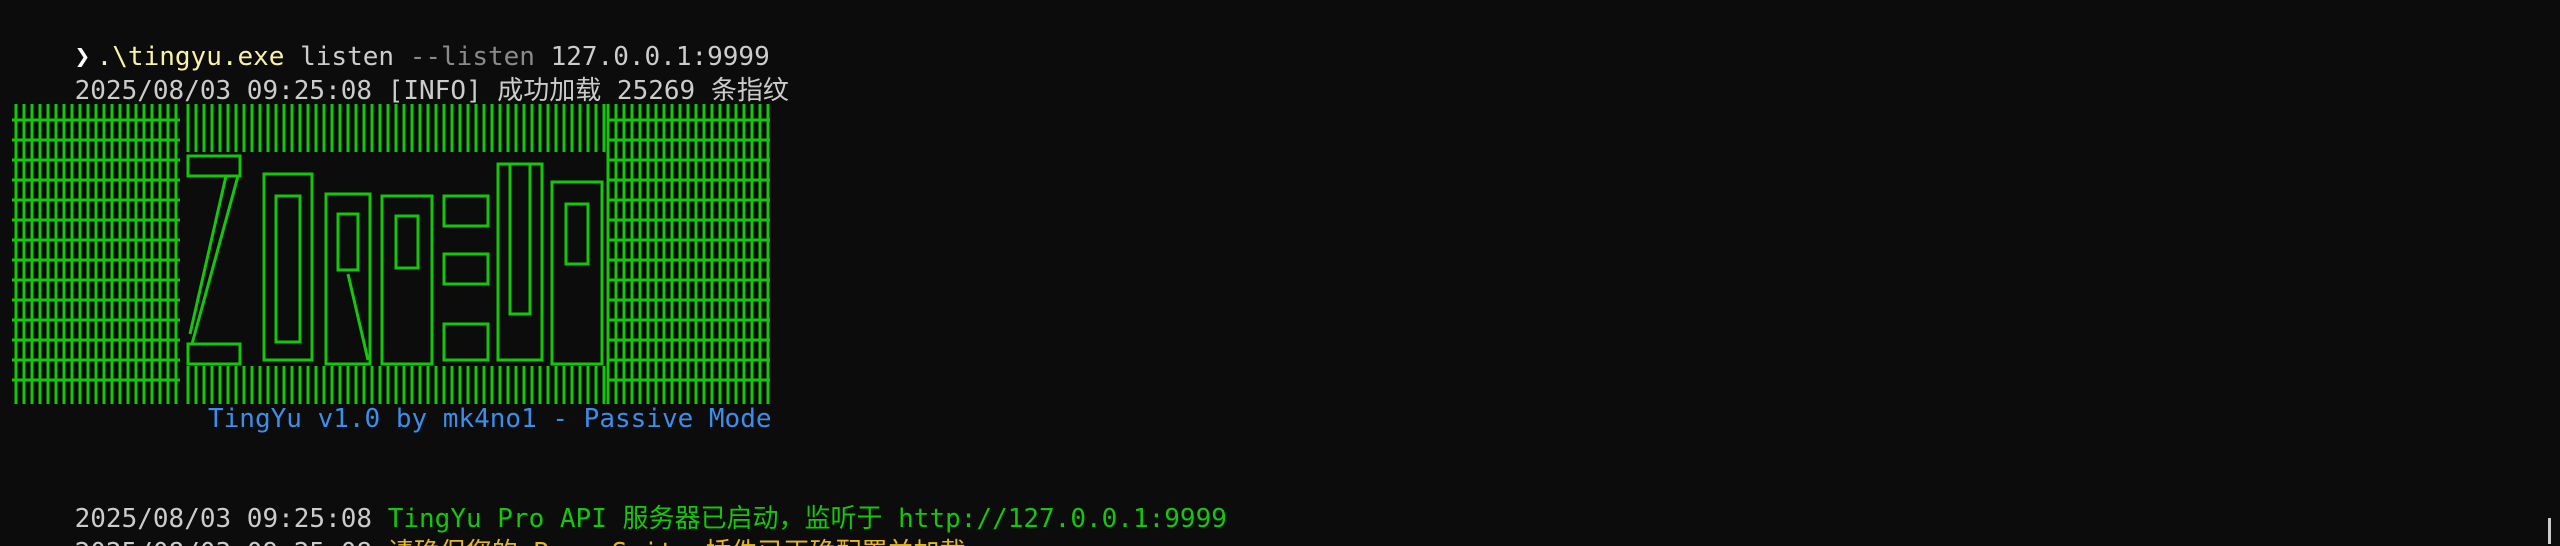 This screenshot has height=546, width=2560. Describe the element at coordinates (2549, 531) in the screenshot. I see `text-cursor` at that location.